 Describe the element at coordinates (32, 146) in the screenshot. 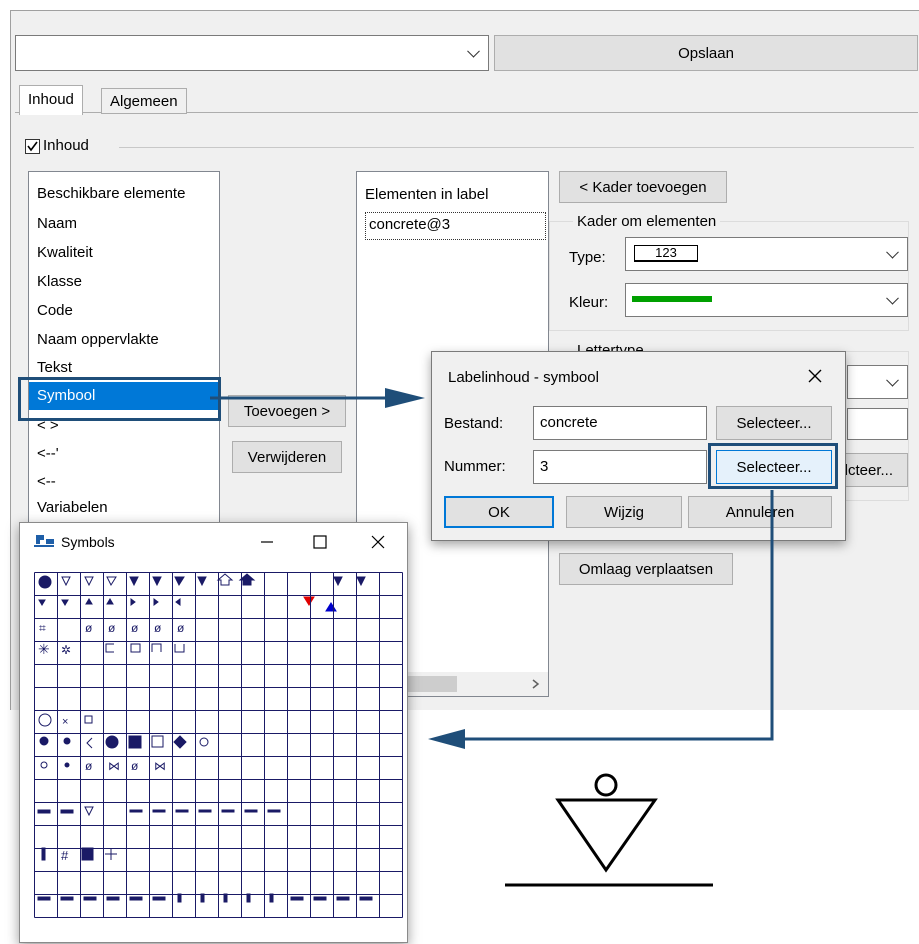

I see `inhoud-checkbox` at that location.